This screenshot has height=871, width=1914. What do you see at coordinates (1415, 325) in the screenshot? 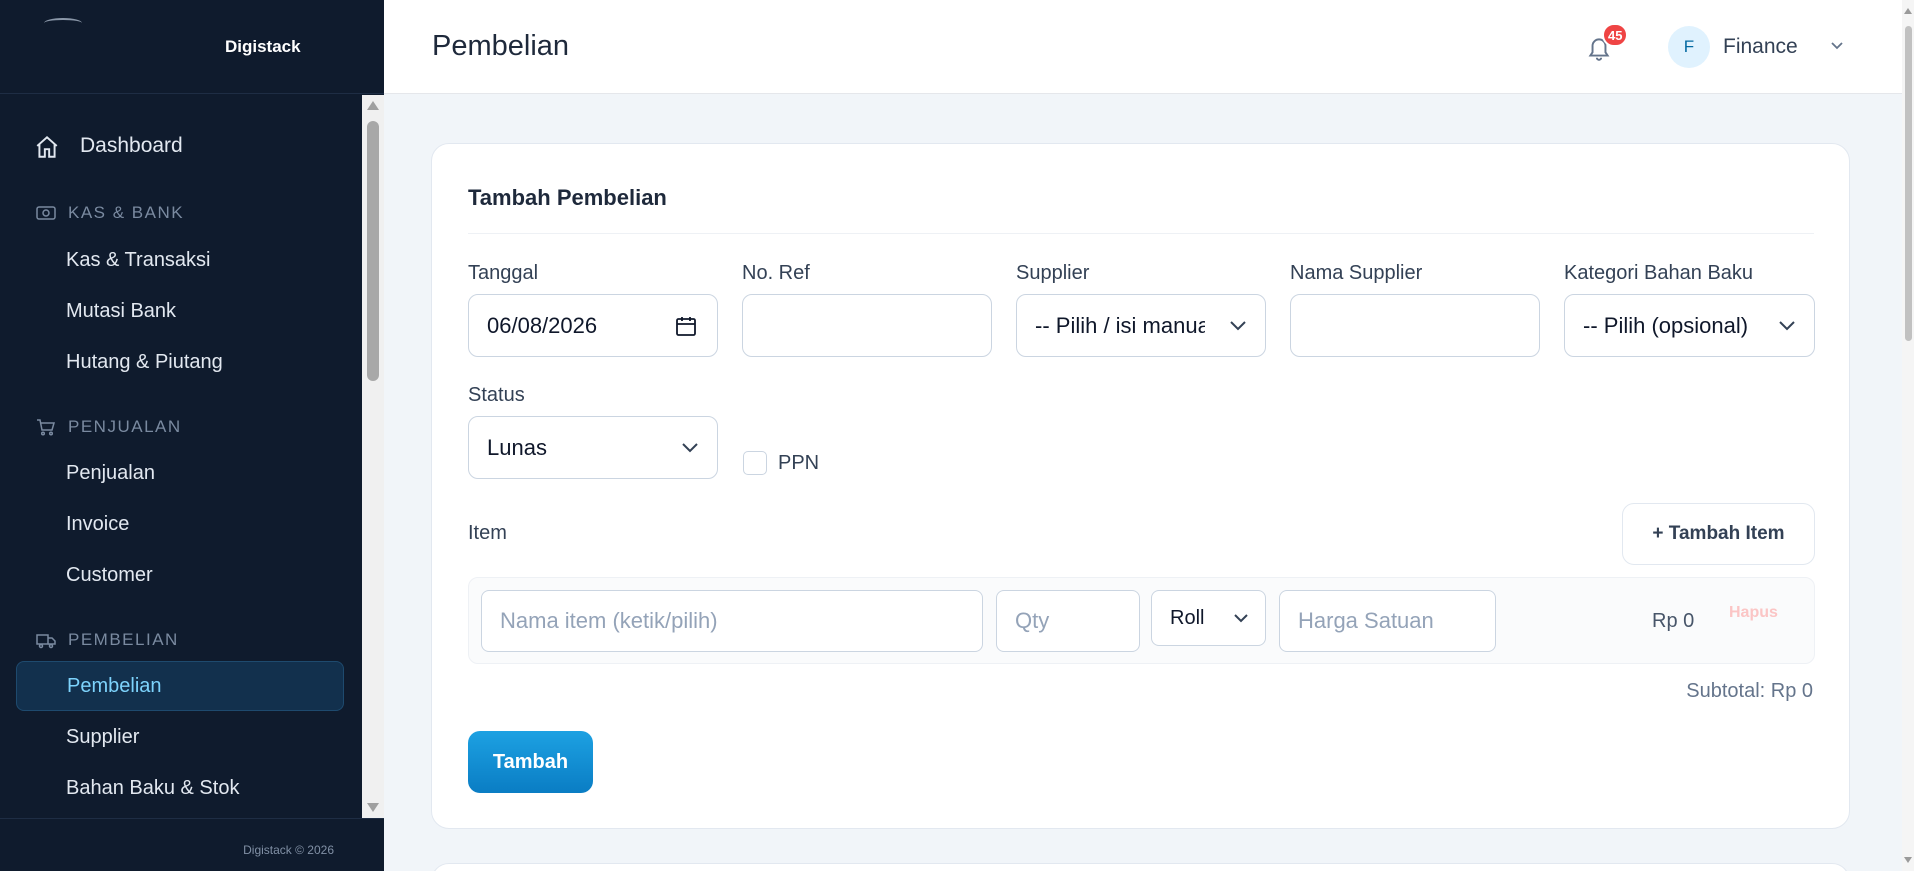
I see `nama-supplier-input` at bounding box center [1415, 325].